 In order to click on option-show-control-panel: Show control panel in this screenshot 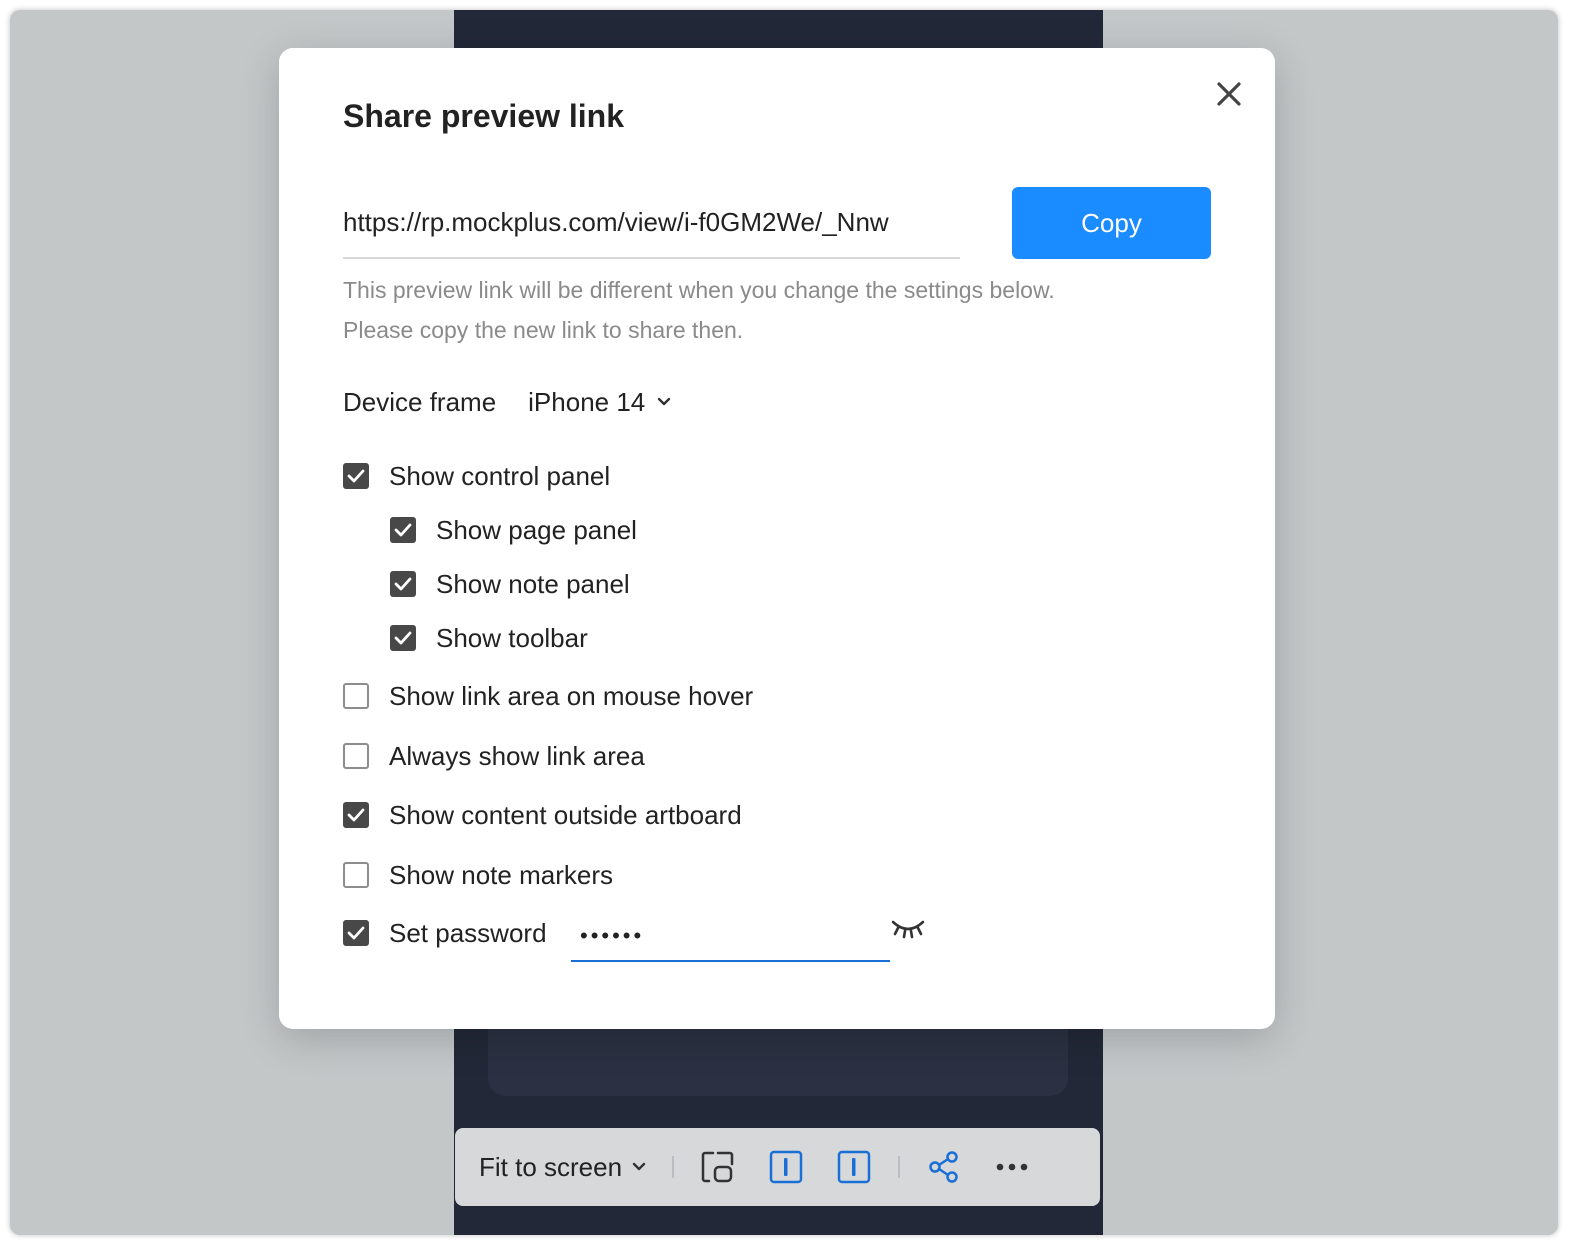, I will do `click(476, 476)`.